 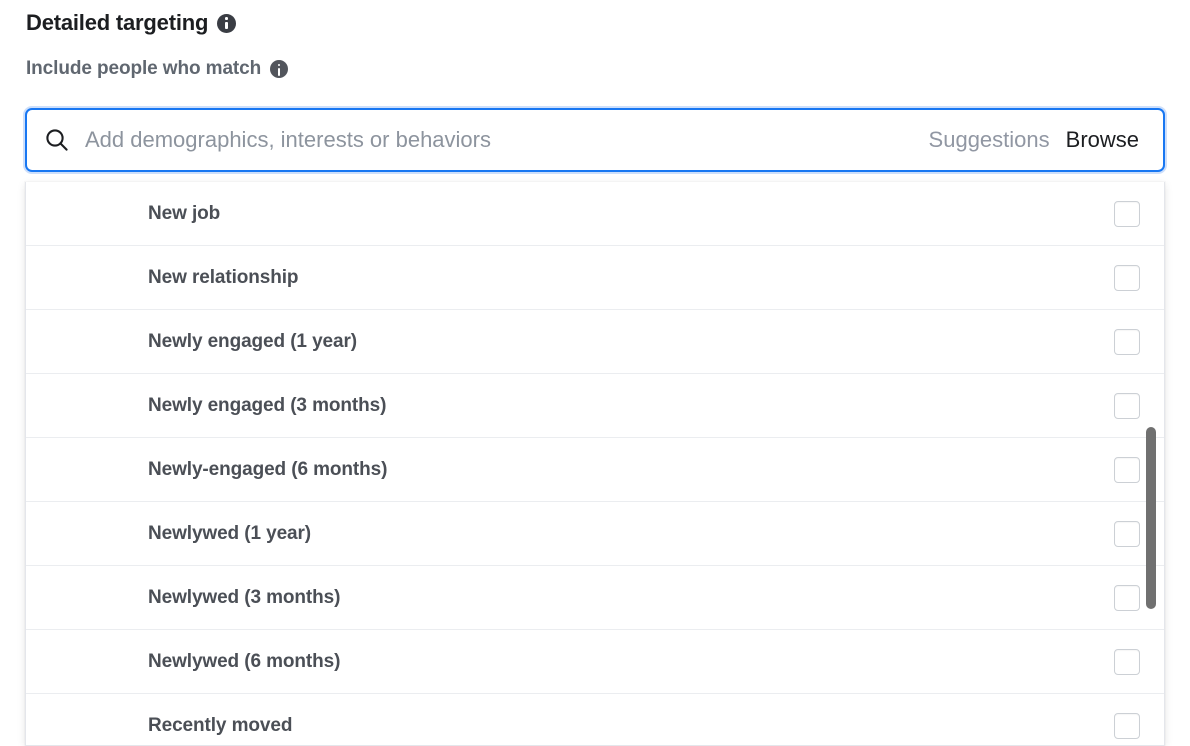 I want to click on include-people-who-match-text: Include people who match, so click(x=144, y=68).